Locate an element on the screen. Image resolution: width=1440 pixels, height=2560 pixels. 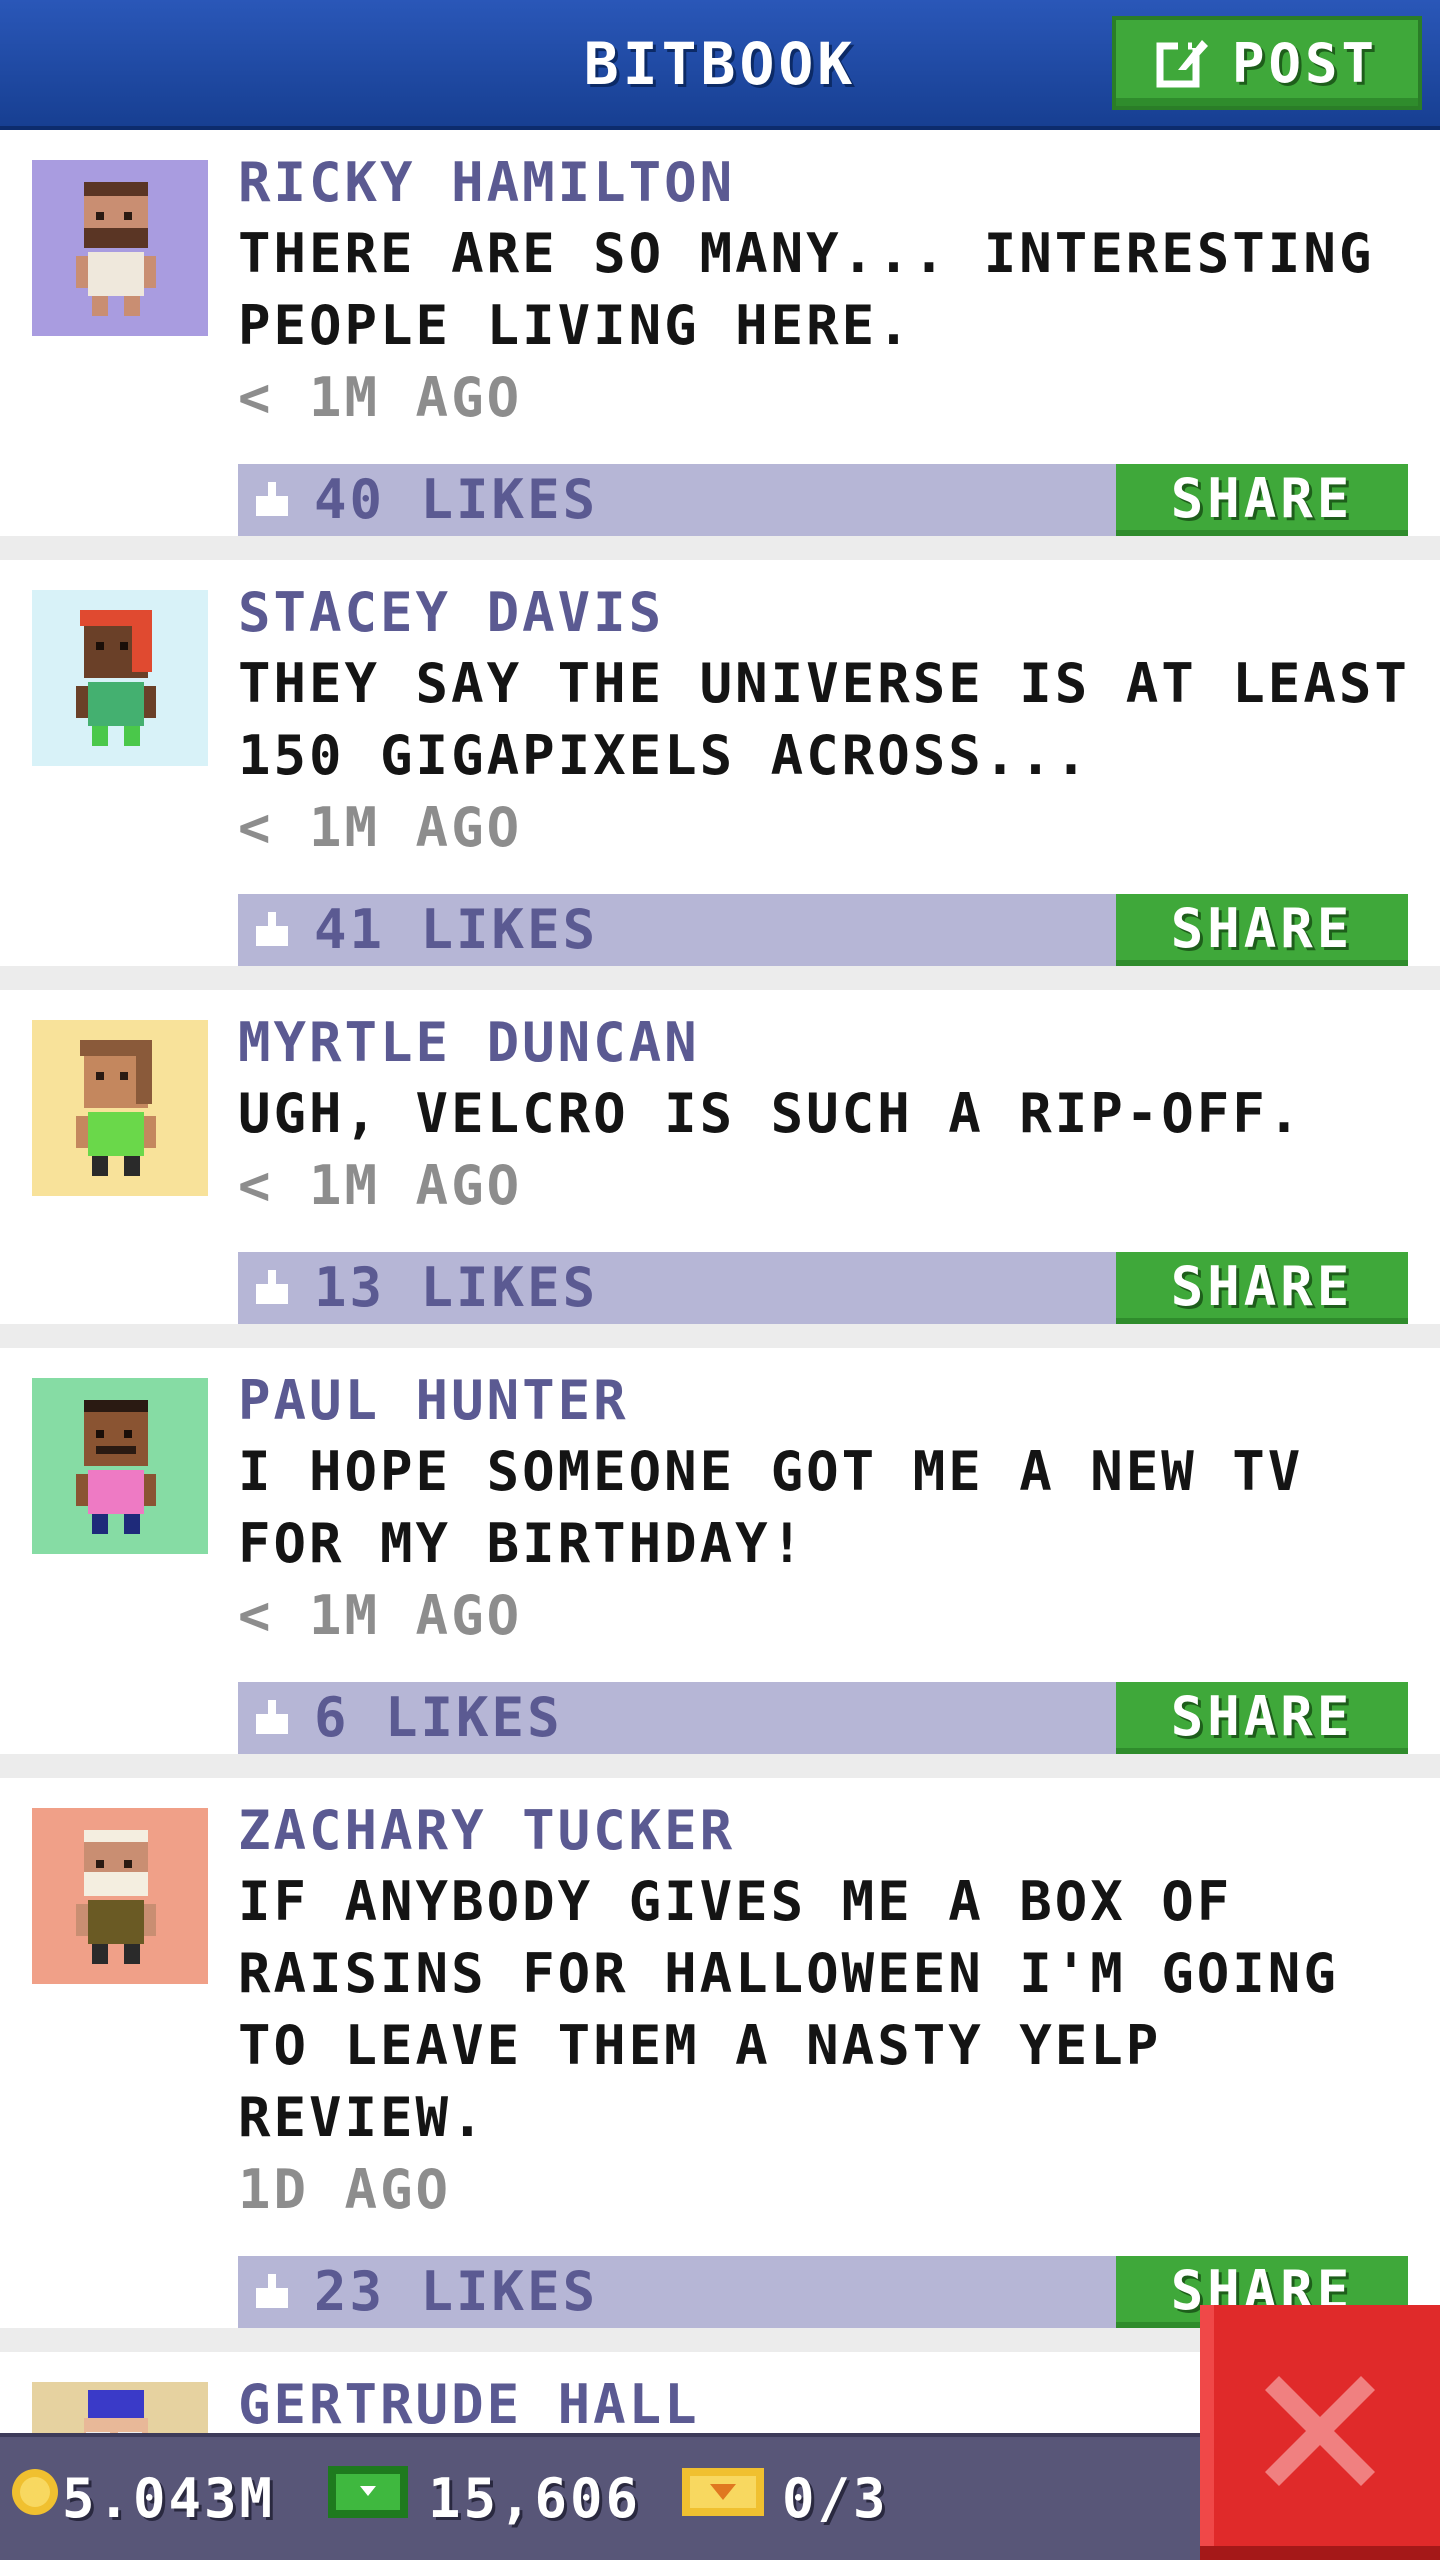
post-message: UGH, VELCRO IS SUCH A RIP-OFF. is located at coordinates (771, 1113).